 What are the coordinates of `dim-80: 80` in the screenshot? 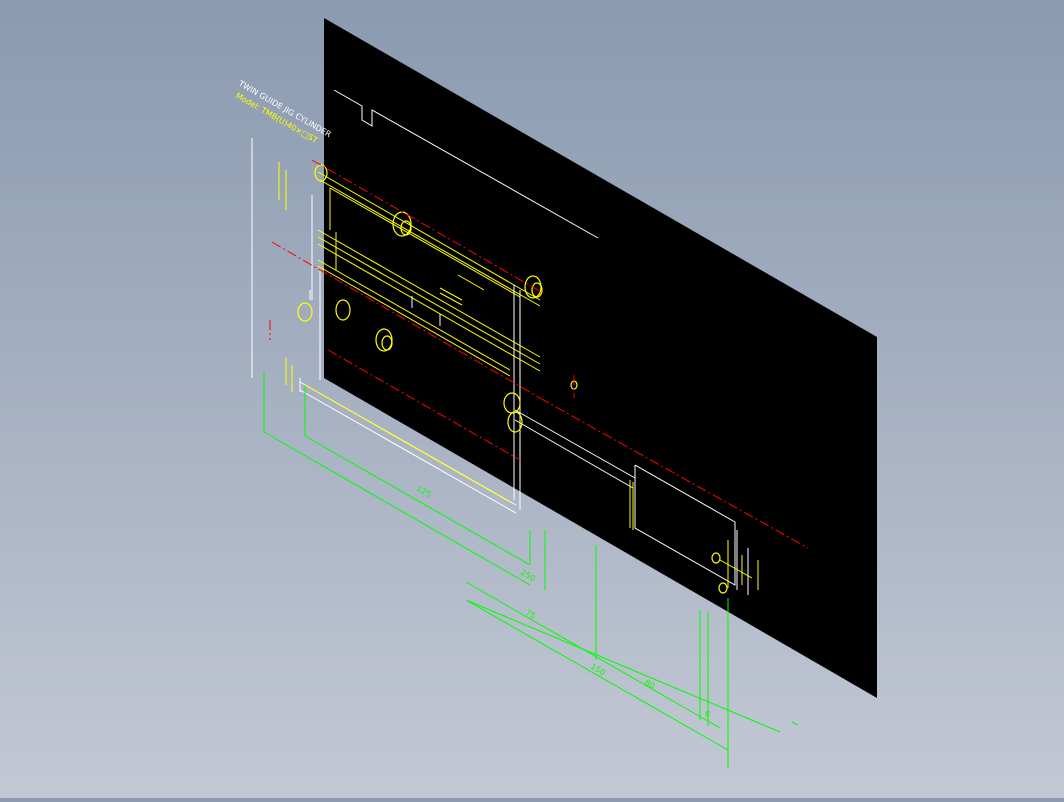 It's located at (649, 684).